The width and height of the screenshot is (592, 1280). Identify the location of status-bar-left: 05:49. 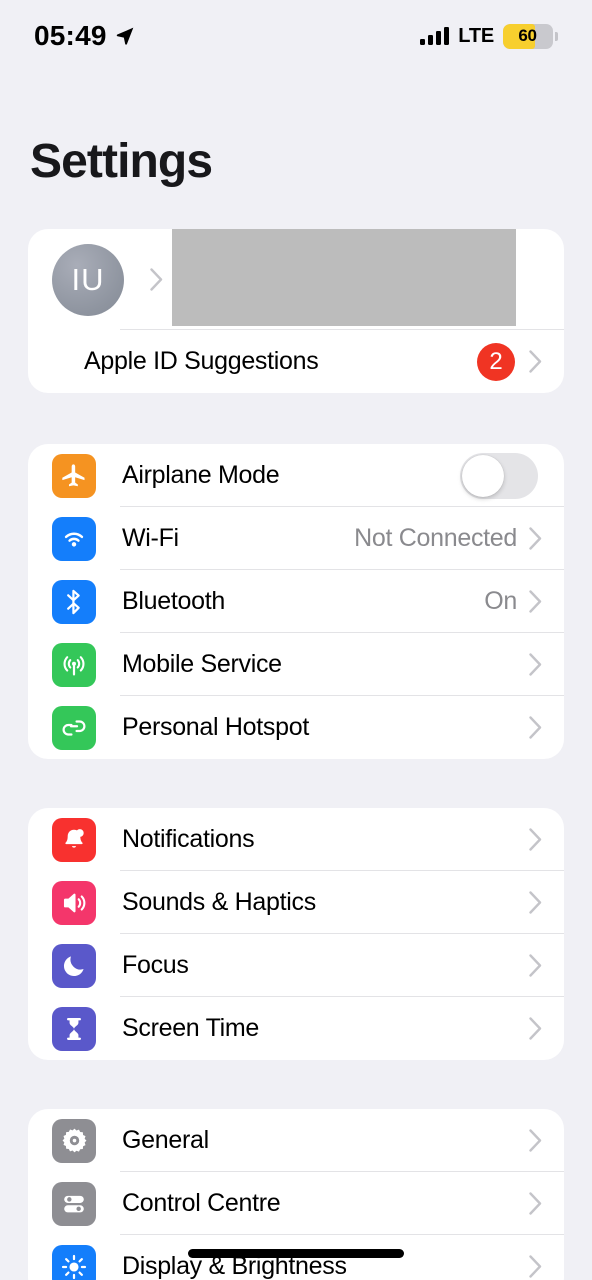
(84, 36).